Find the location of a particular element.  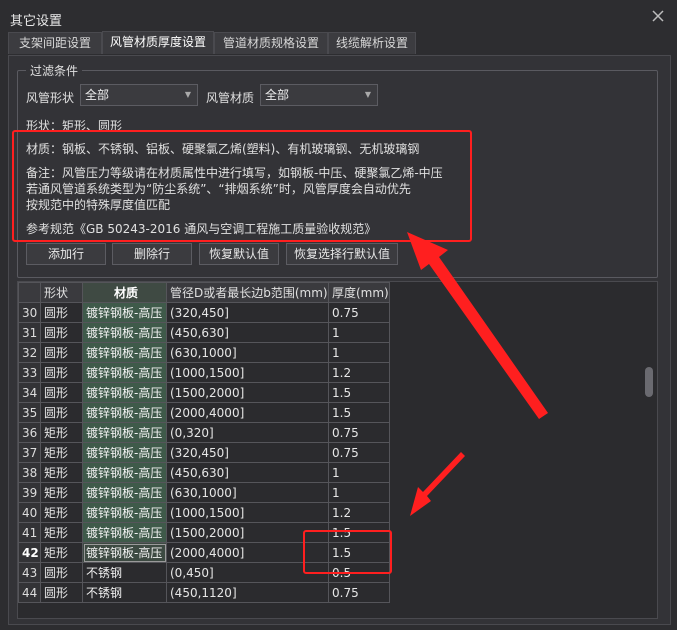

tab-cable-parse: 线缆解析设置 is located at coordinates (372, 43).